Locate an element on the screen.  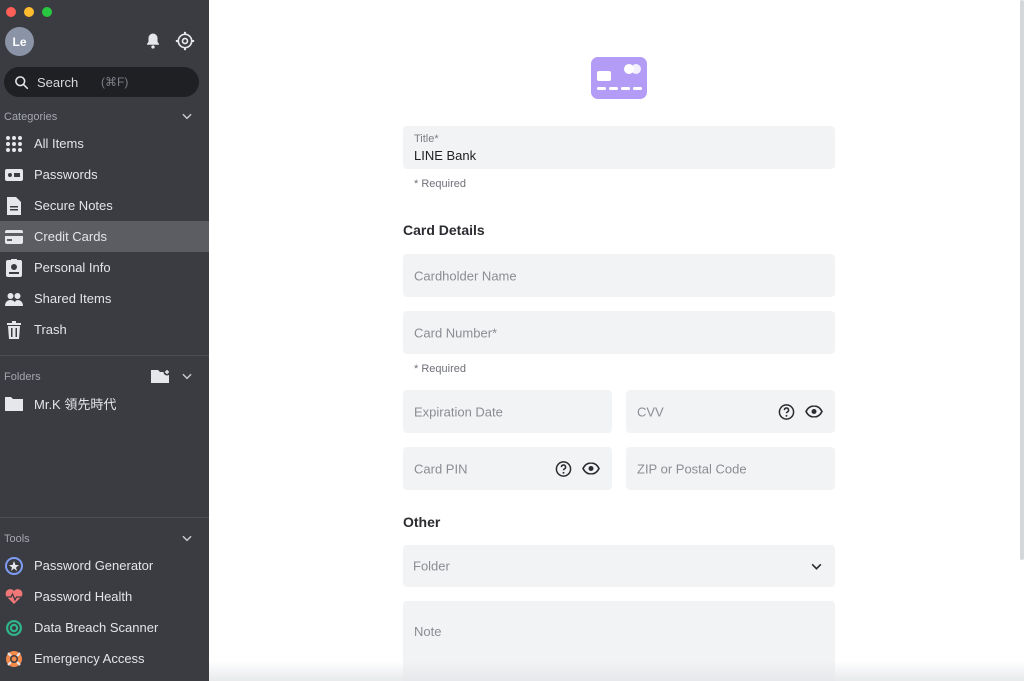
close-window-button is located at coordinates (11, 12).